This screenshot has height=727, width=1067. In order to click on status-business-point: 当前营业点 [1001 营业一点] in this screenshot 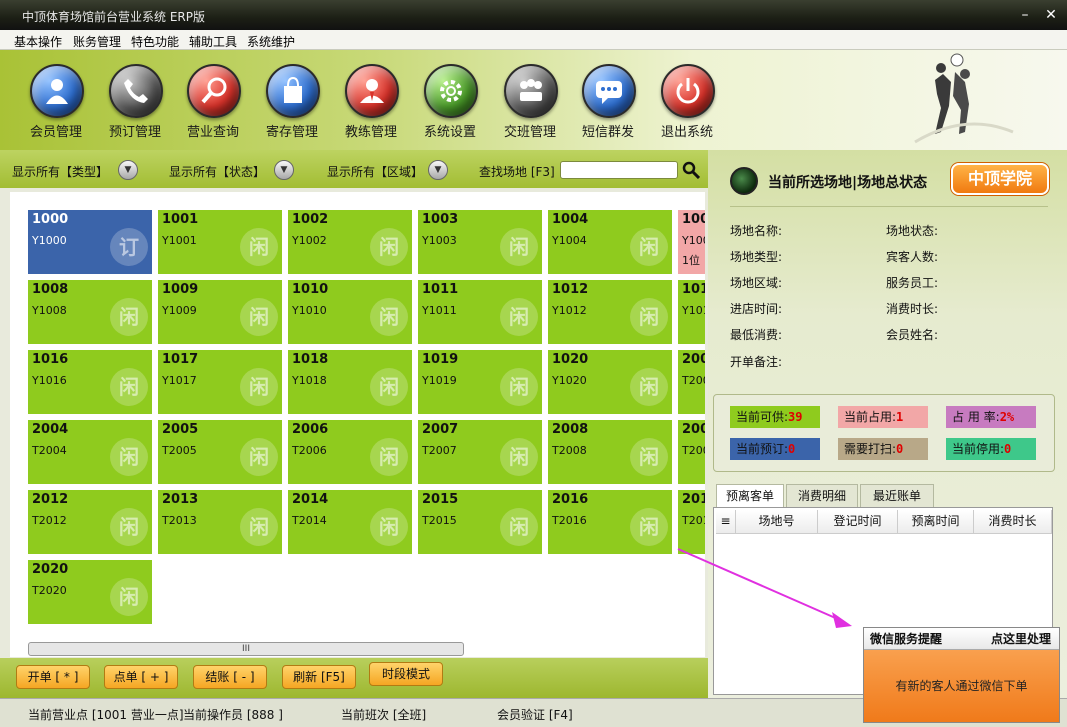, I will do `click(106, 715)`.